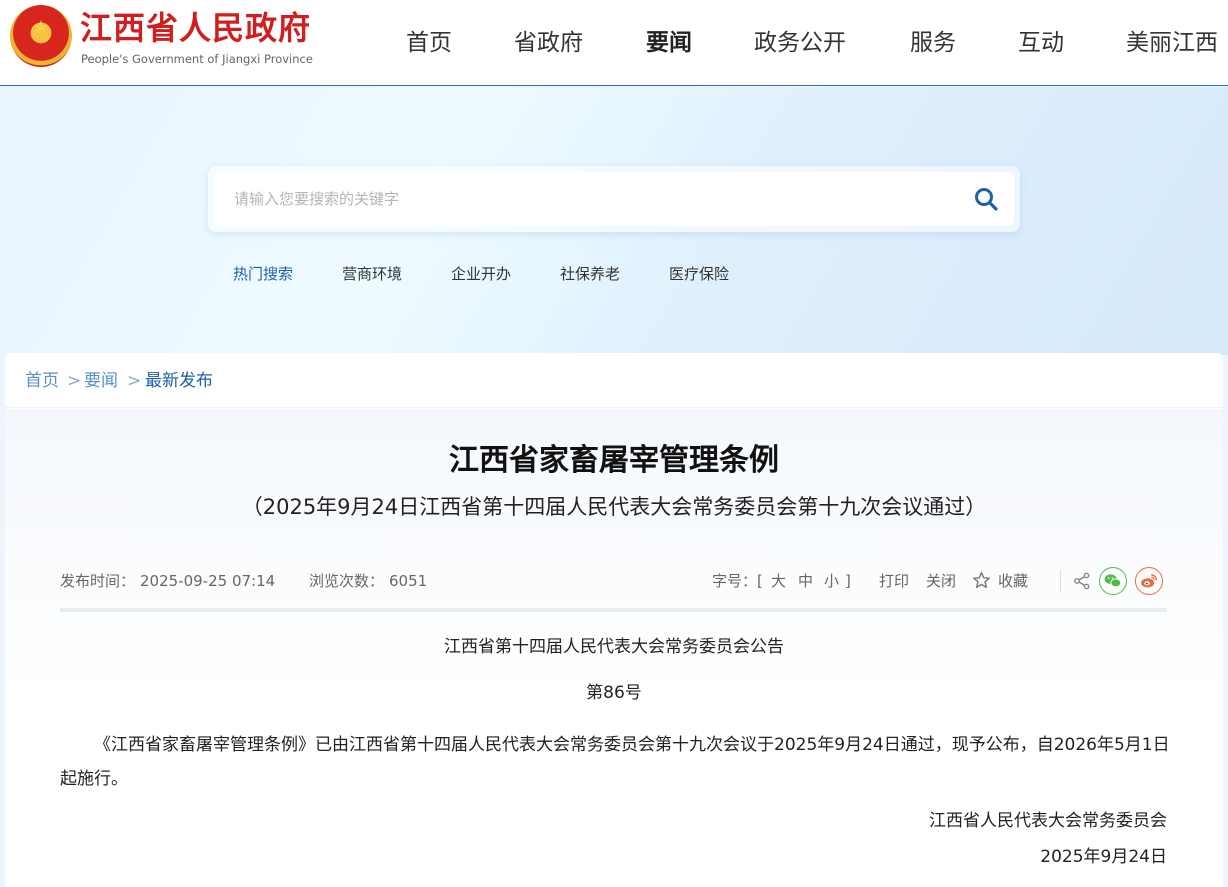 Image resolution: width=1228 pixels, height=887 pixels. What do you see at coordinates (669, 43) in the screenshot?
I see `nav-news: 要闻` at bounding box center [669, 43].